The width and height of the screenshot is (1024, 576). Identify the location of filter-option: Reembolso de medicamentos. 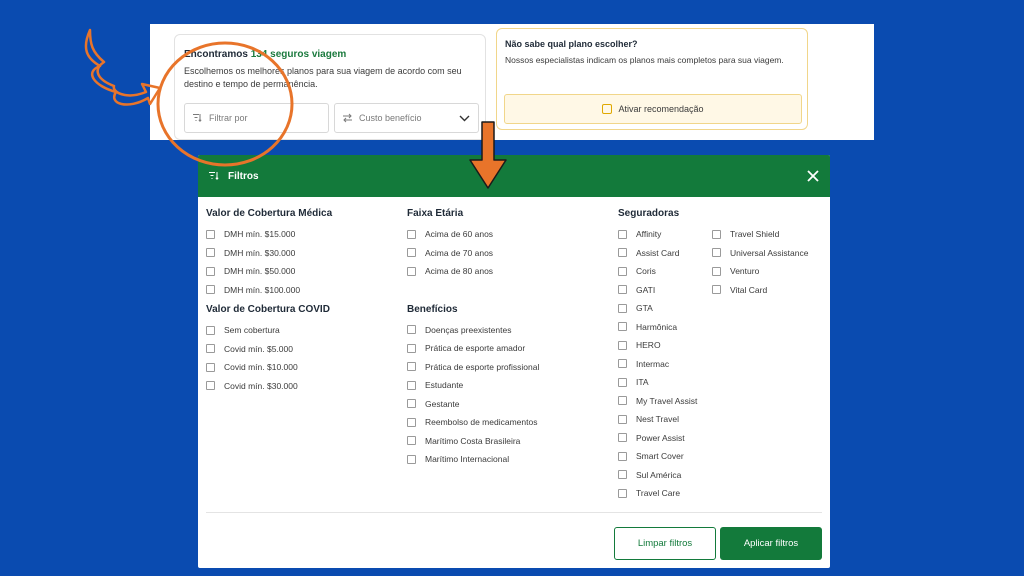
(473, 422).